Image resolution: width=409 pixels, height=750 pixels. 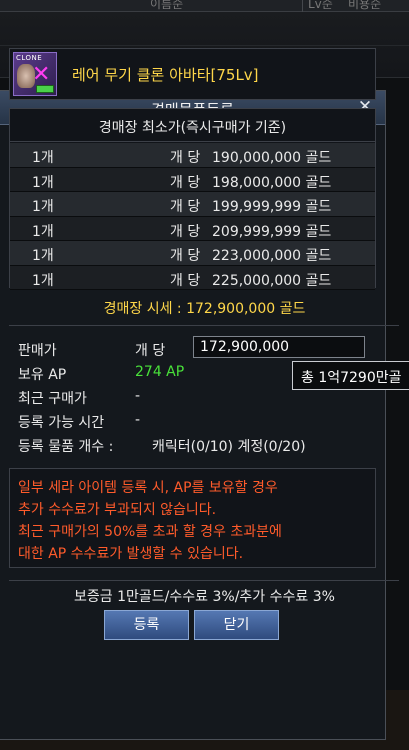 I want to click on price-row-price: 190,000,000 골드, so click(x=272, y=158).